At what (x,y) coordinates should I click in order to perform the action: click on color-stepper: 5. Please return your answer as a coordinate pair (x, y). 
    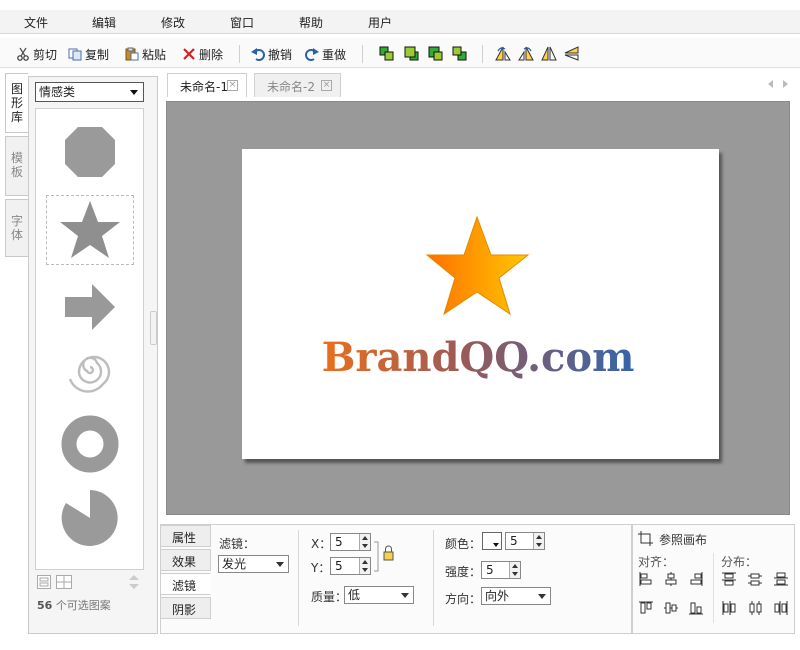
    Looking at the image, I should click on (525, 541).